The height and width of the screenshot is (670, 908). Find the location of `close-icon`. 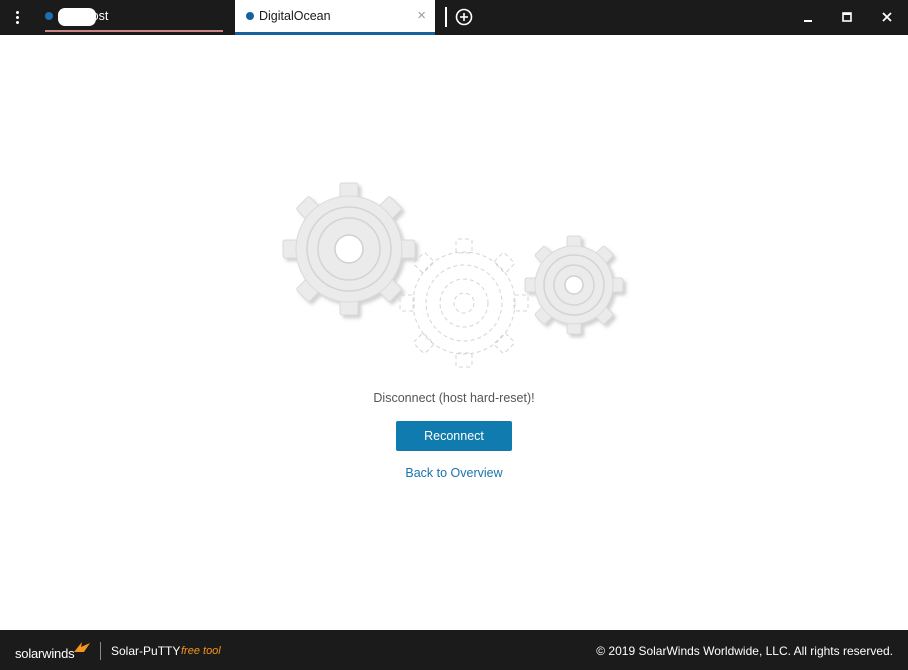

close-icon is located at coordinates (887, 17).